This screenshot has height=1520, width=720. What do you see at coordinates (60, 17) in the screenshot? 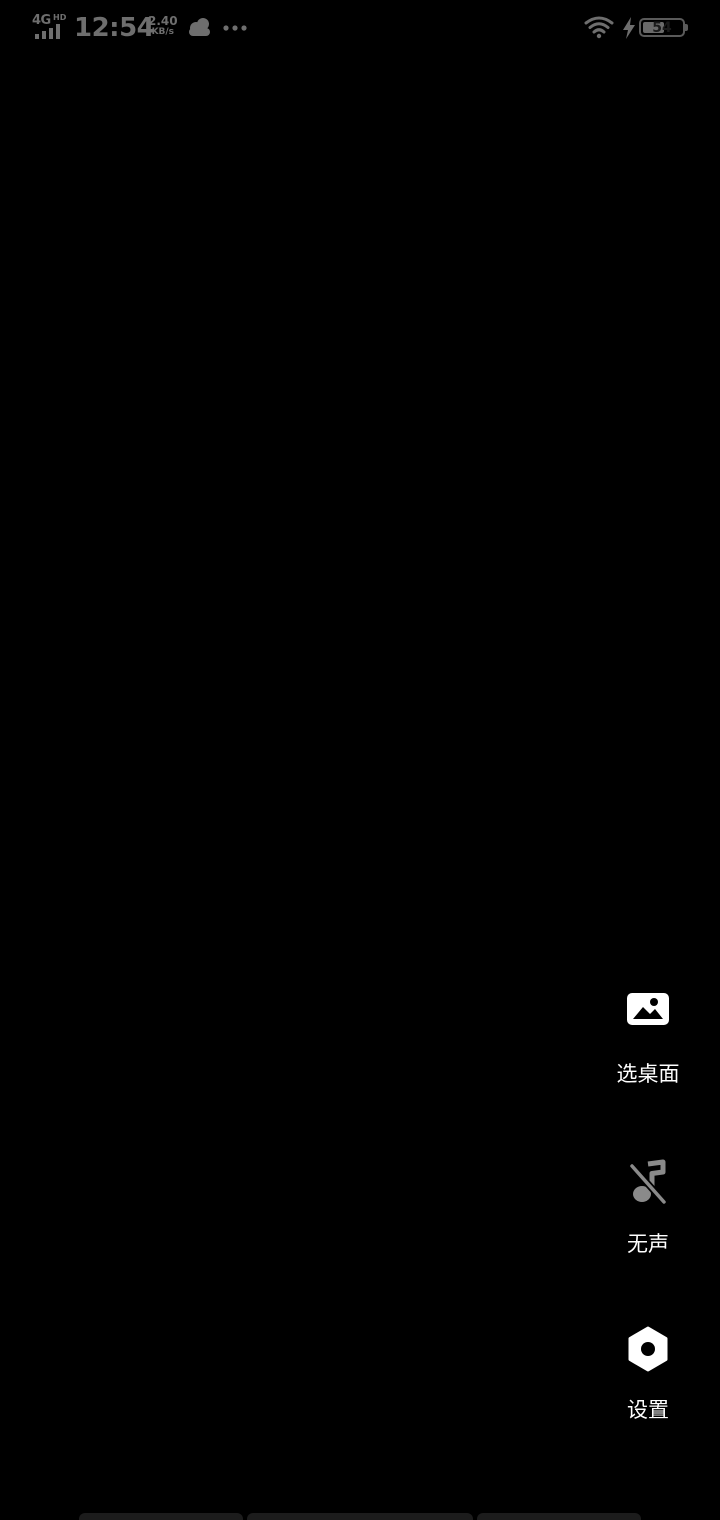
I see `network-hd-badge: HD` at bounding box center [60, 17].